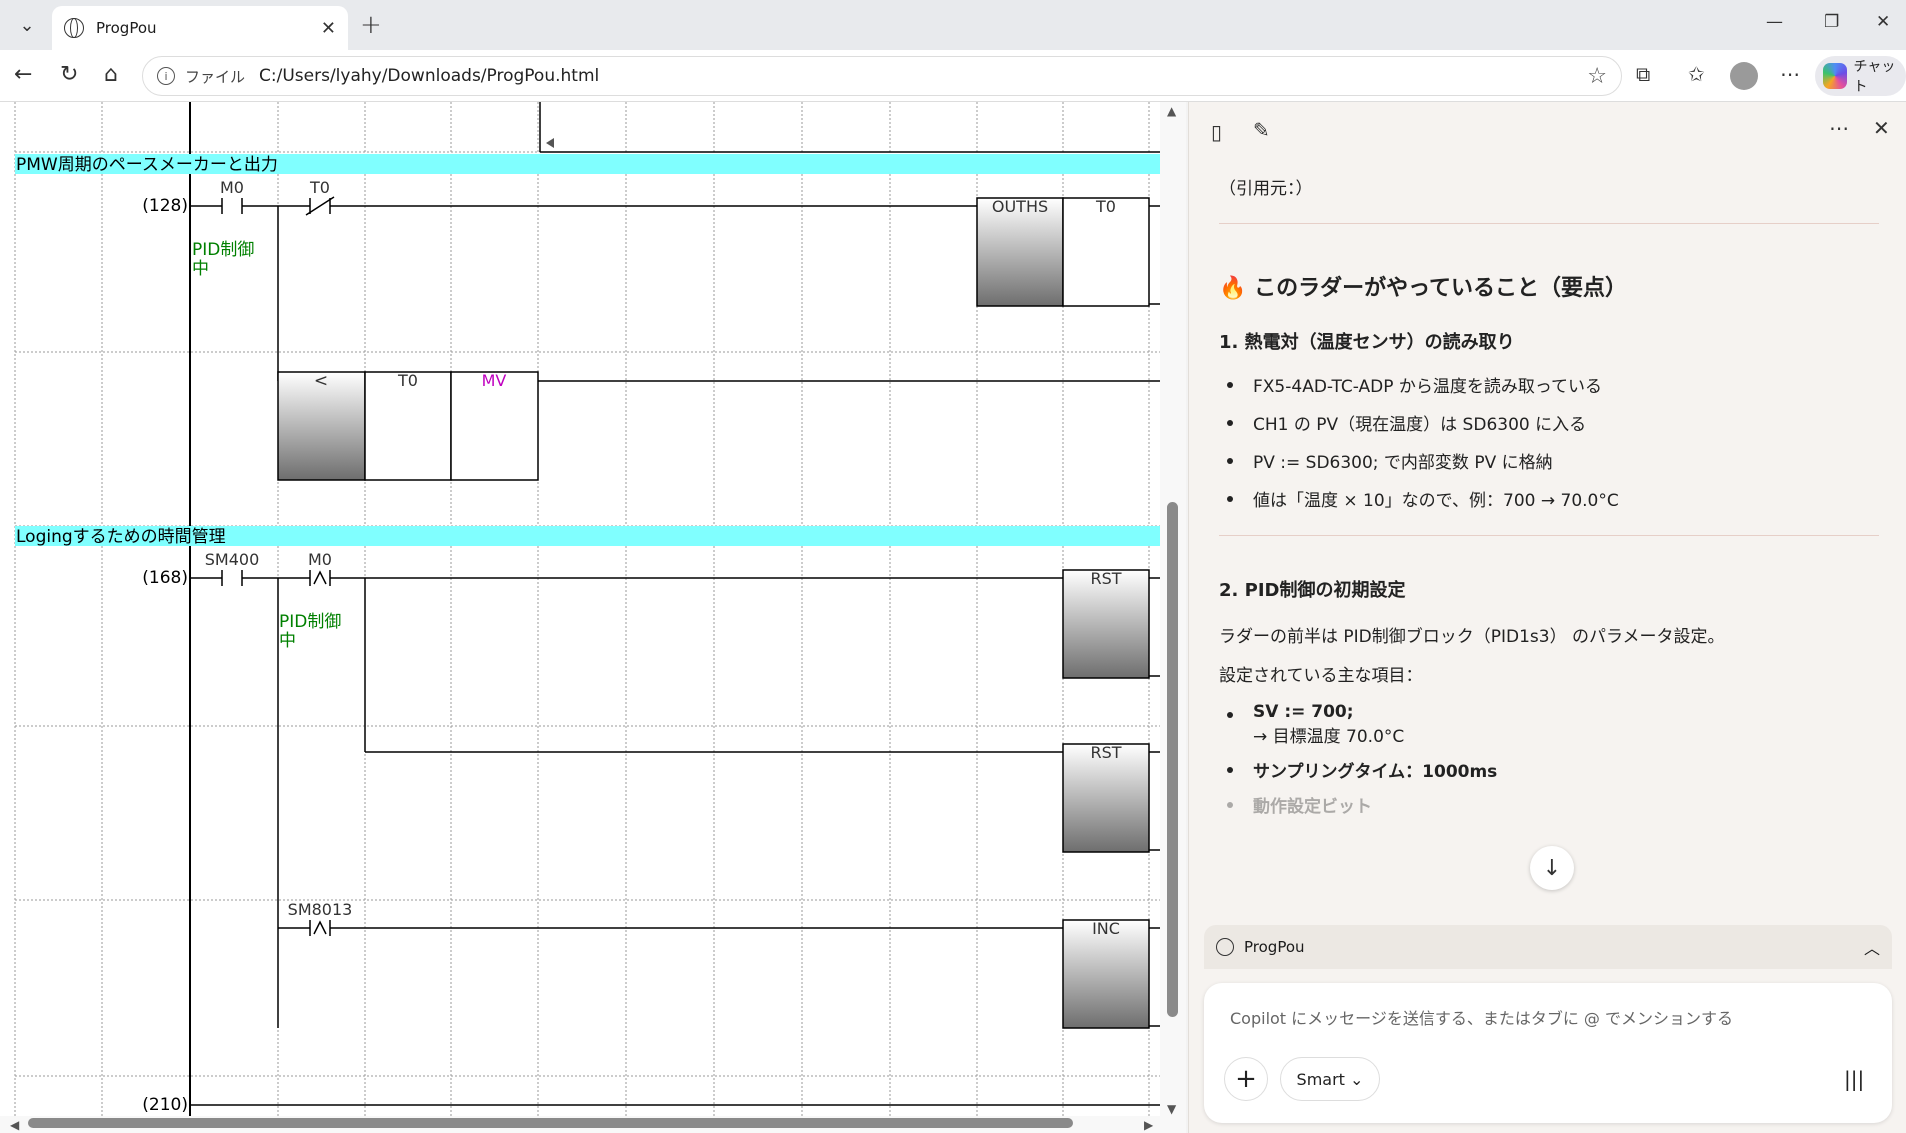 This screenshot has height=1133, width=1906. I want to click on vertical-scroll-thumb, so click(1172, 759).